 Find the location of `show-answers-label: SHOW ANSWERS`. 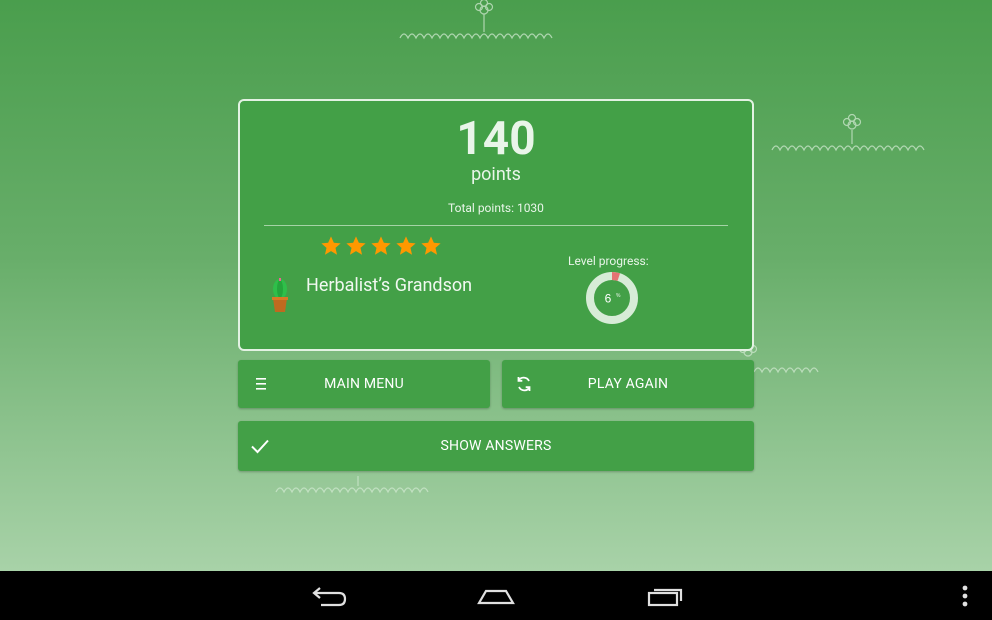

show-answers-label: SHOW ANSWERS is located at coordinates (496, 446).